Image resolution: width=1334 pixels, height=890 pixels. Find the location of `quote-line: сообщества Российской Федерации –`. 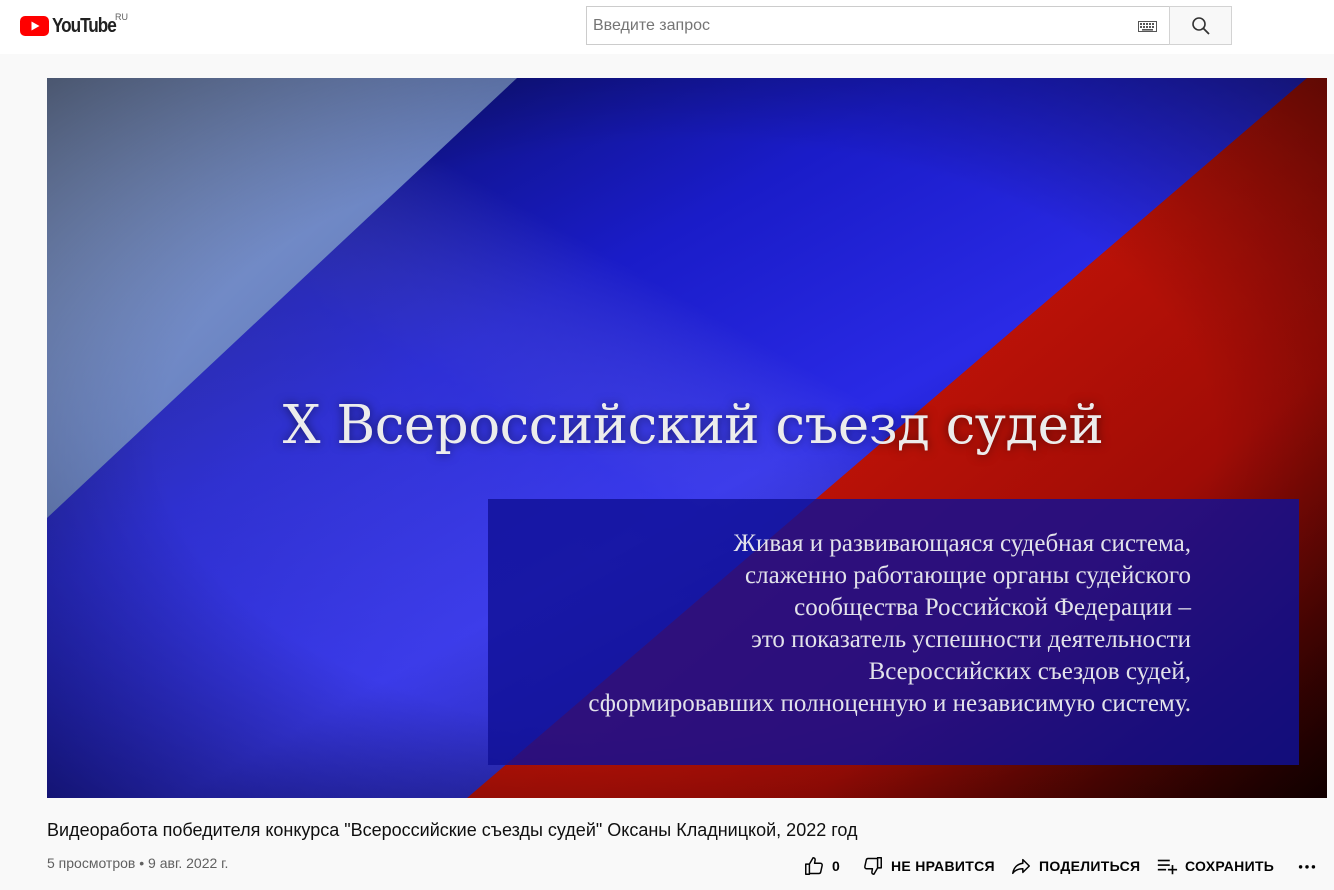

quote-line: сообщества Российской Федерации – is located at coordinates (992, 607).